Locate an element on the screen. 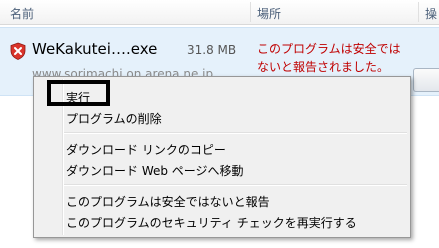 The width and height of the screenshot is (439, 248). menu-item-go-to-download-page: ダウンロード Web ページへ移動 is located at coordinates (155, 170).